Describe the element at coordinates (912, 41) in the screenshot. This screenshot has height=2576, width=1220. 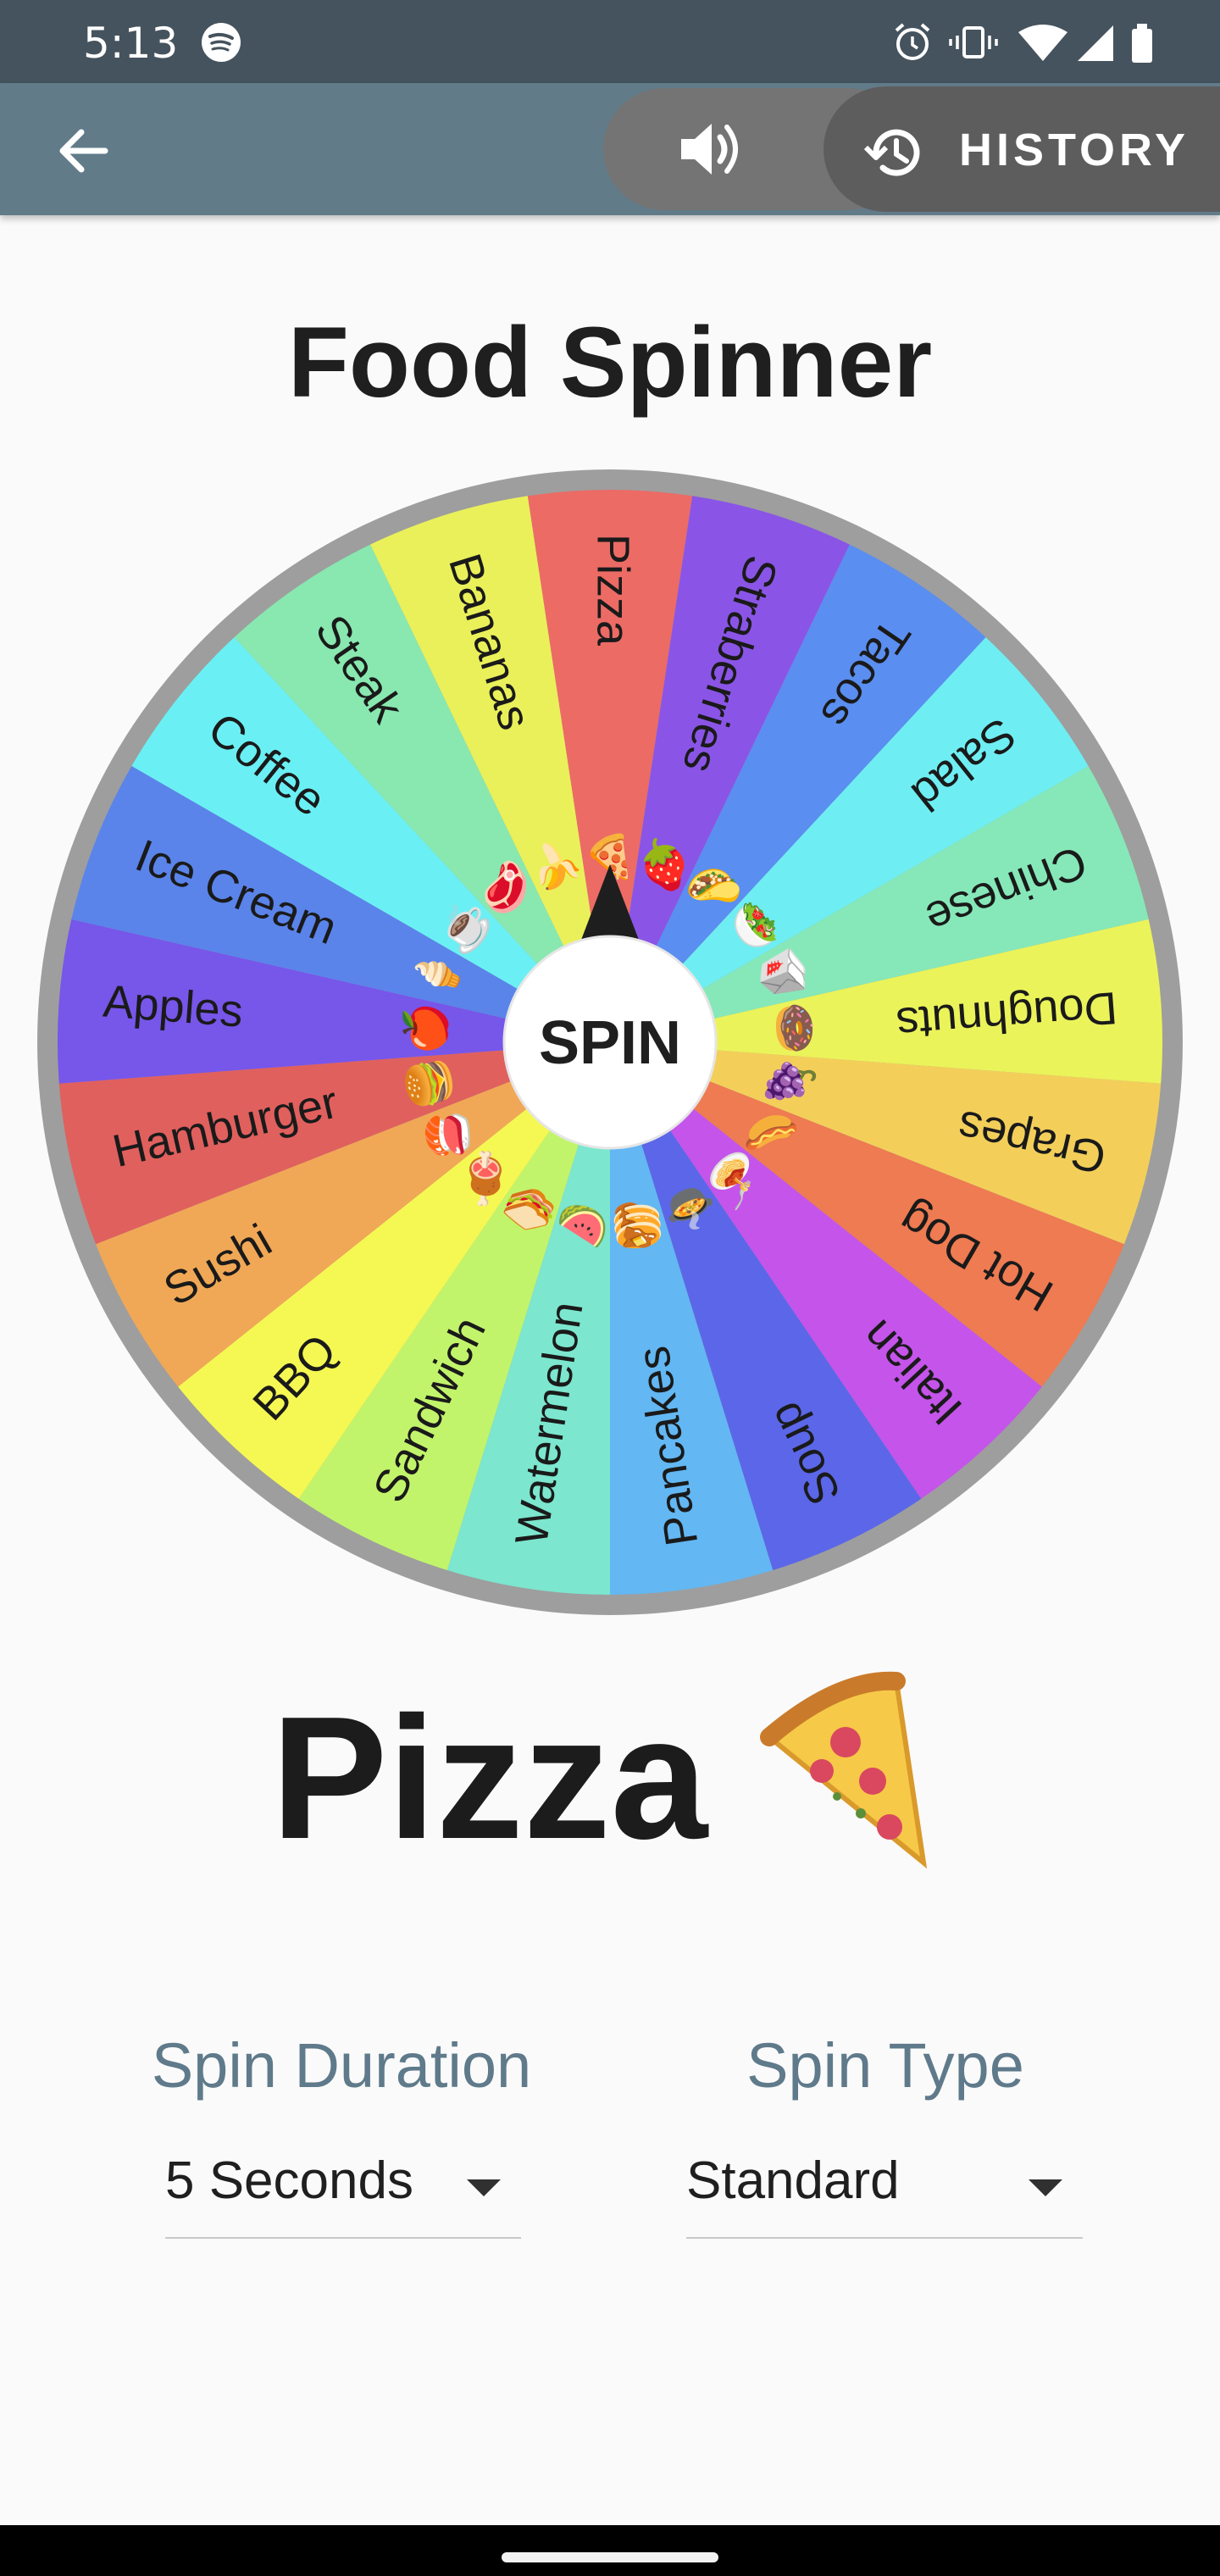
I see `alarm-icon` at that location.